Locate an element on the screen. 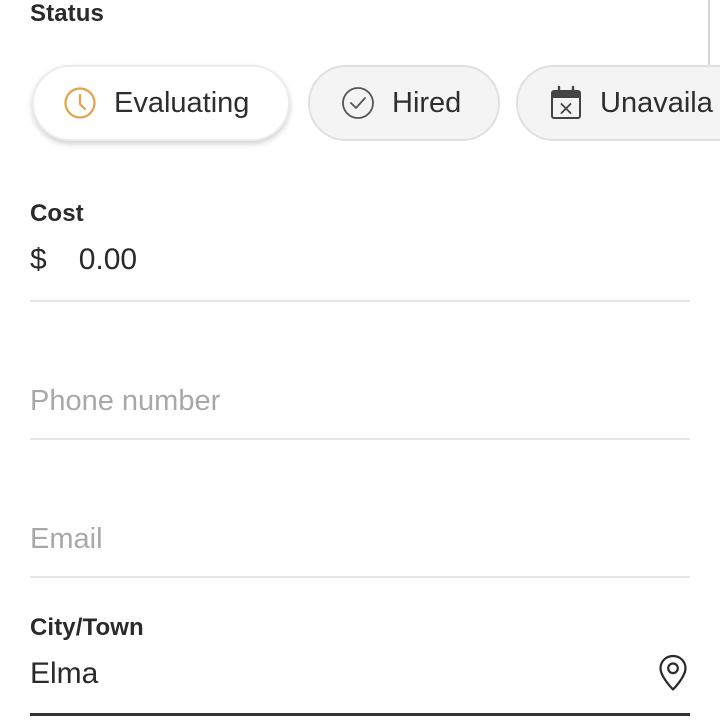 The height and width of the screenshot is (720, 720). city-underline is located at coordinates (360, 714).